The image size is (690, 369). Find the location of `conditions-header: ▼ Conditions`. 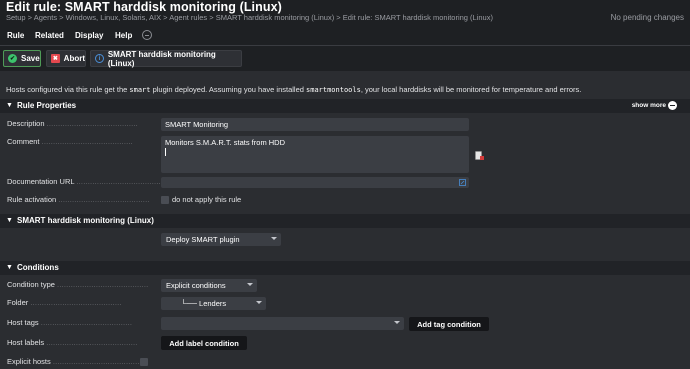

conditions-header: ▼ Conditions is located at coordinates (345, 268).